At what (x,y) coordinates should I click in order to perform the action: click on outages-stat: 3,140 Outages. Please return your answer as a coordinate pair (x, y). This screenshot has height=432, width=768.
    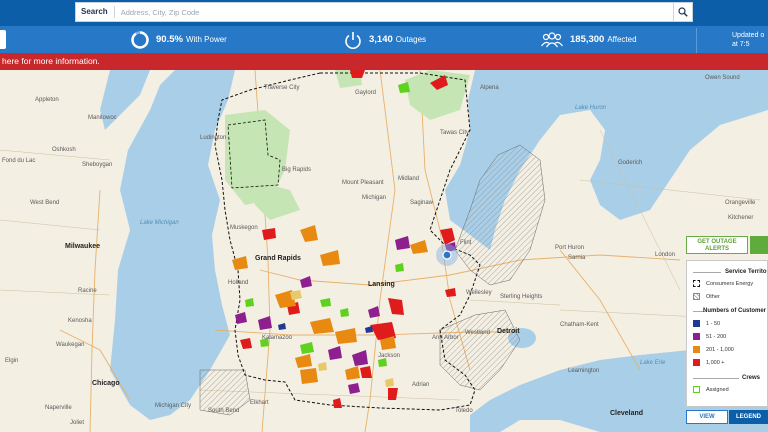
    Looking at the image, I should click on (384, 39).